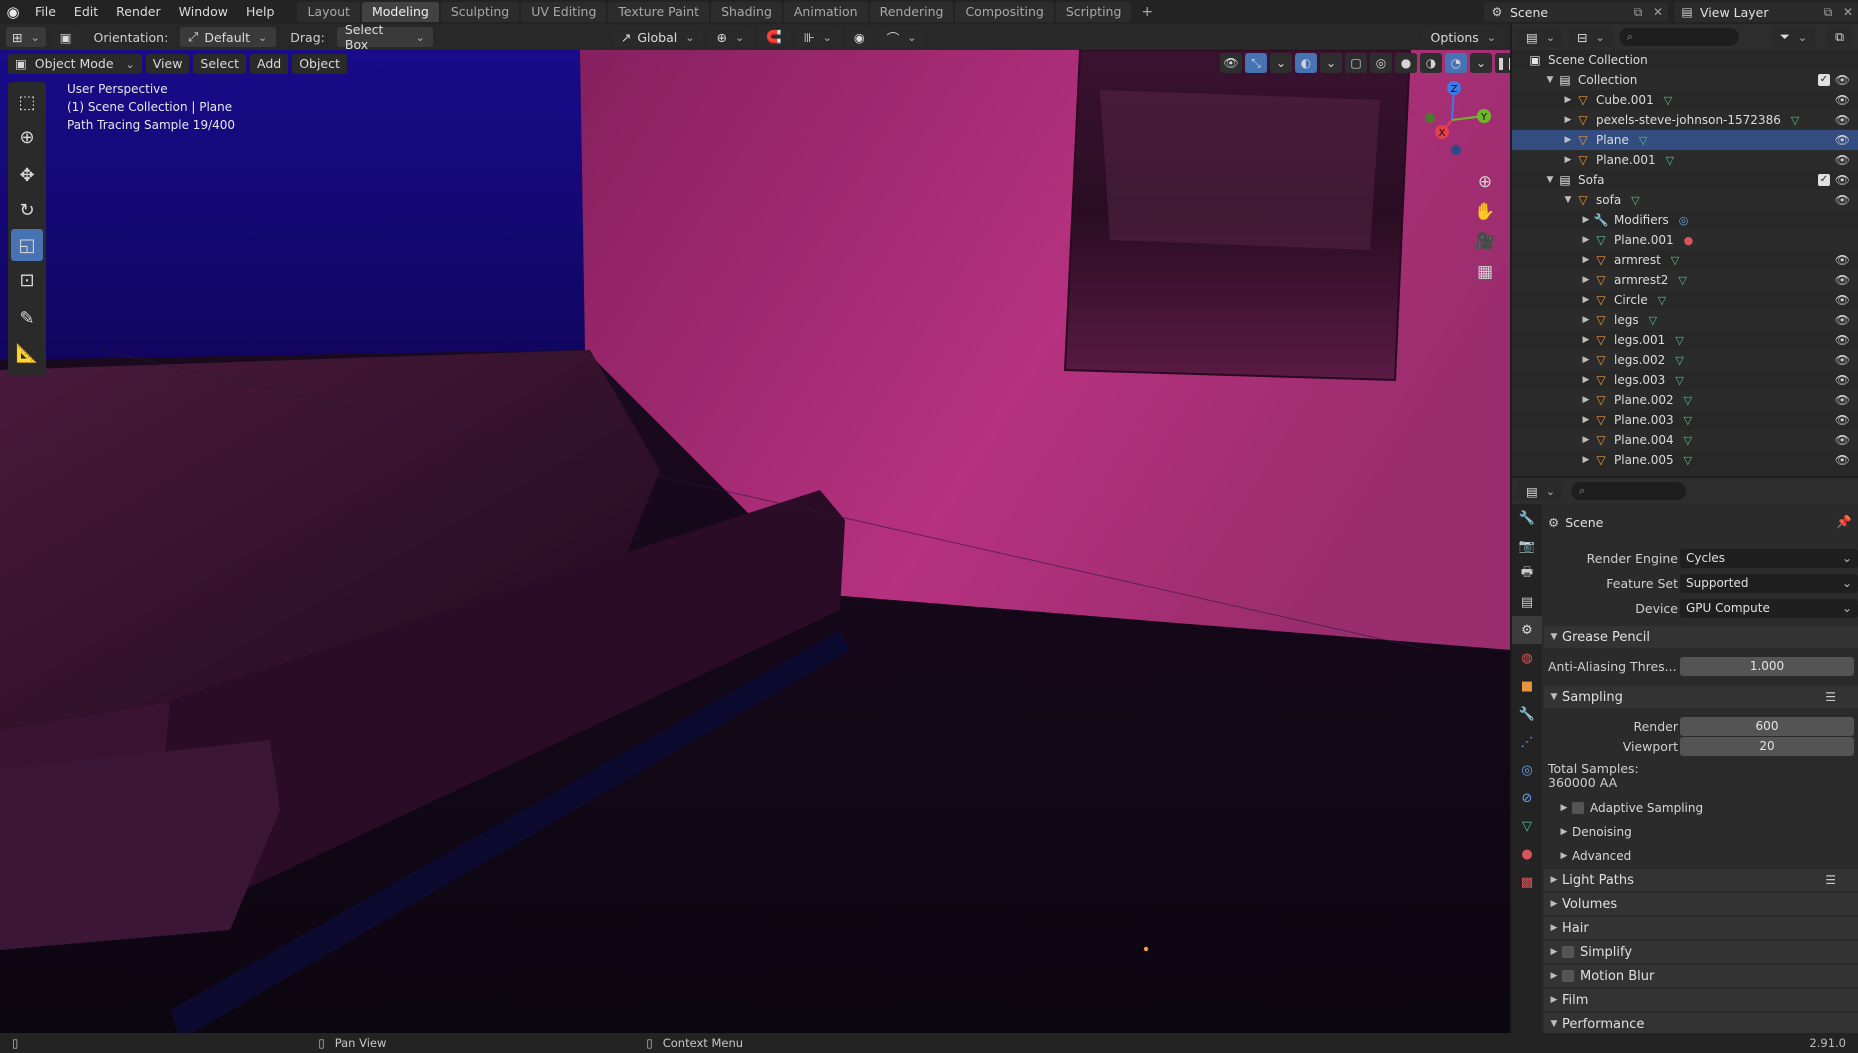  I want to click on outliner-row: ▶ ▽ Circle ▽ 👁, so click(1685, 300).